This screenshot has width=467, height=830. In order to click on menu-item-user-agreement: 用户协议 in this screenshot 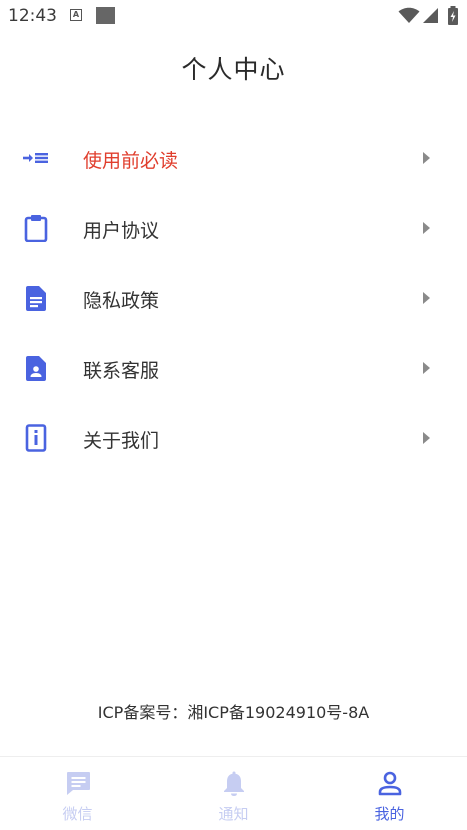, I will do `click(233, 228)`.